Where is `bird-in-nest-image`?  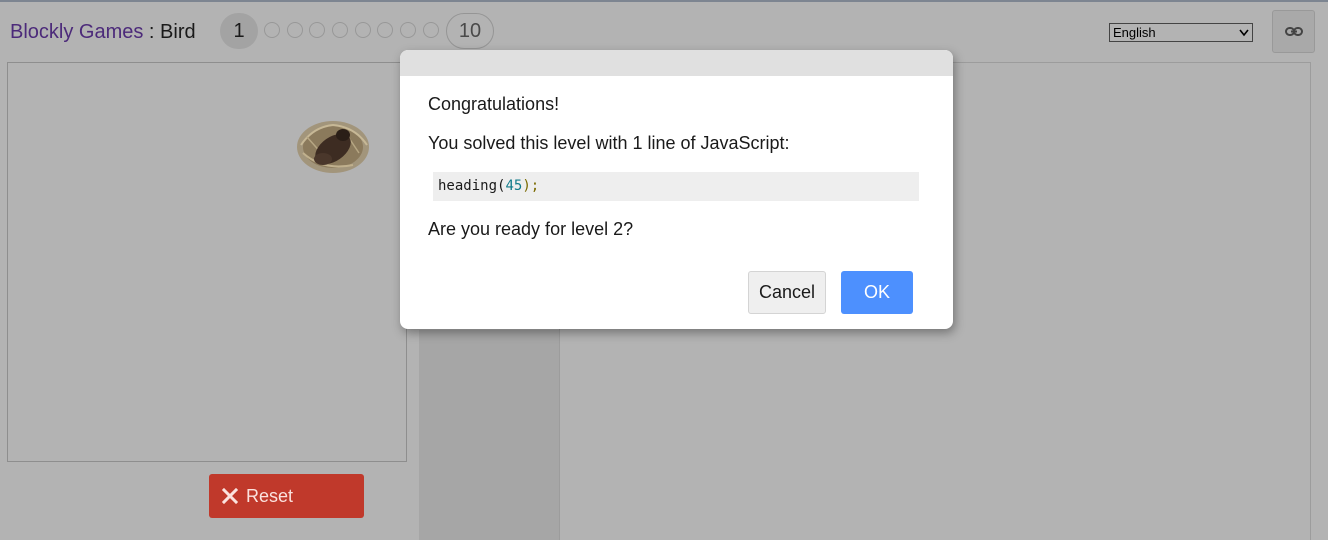
bird-in-nest-image is located at coordinates (333, 147).